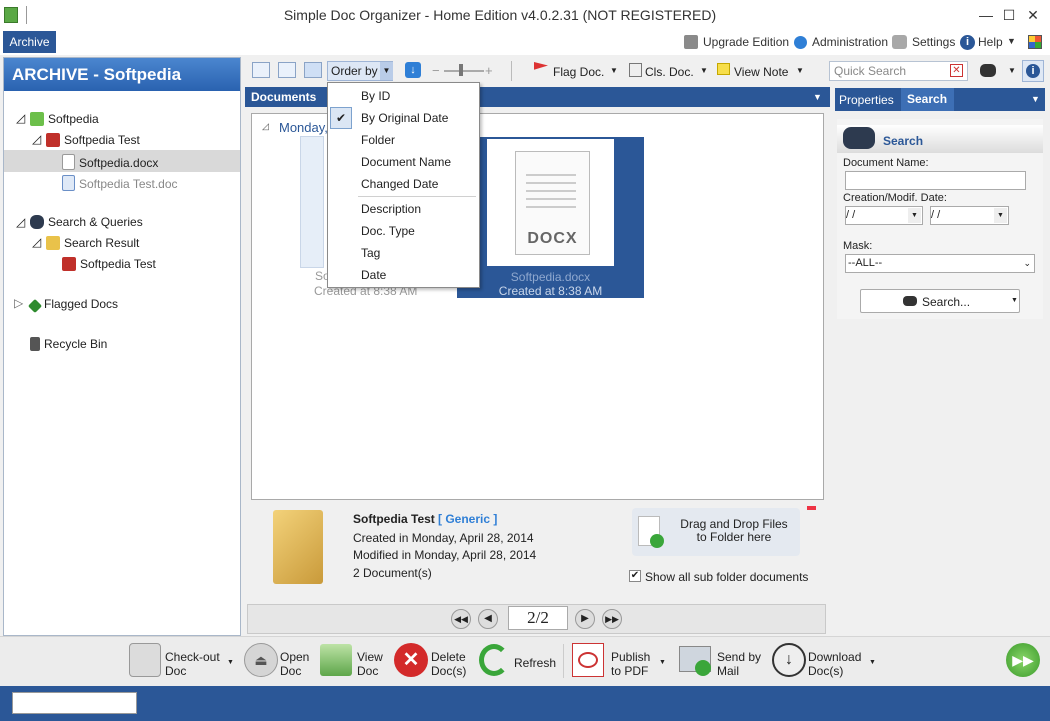 This screenshot has height=721, width=1050. Describe the element at coordinates (403, 275) in the screenshot. I see `menu-item-date: Date` at that location.